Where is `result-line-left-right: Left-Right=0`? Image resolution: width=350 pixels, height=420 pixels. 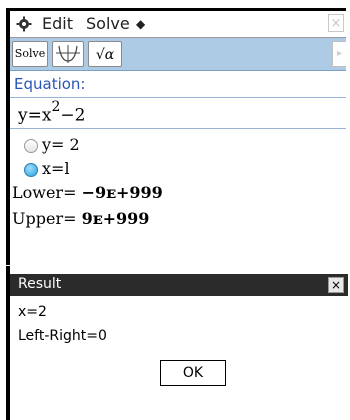
result-line-left-right: Left-Right=0 is located at coordinates (62, 336).